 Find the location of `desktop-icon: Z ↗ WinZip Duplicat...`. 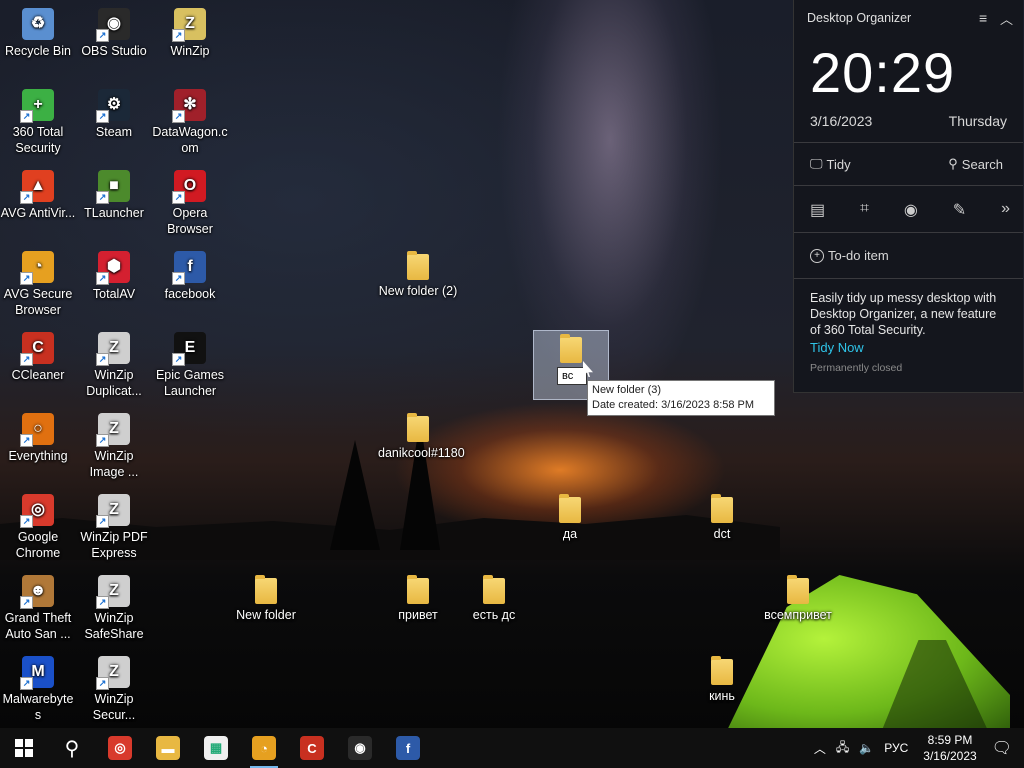

desktop-icon: Z ↗ WinZip Duplicat... is located at coordinates (114, 365).